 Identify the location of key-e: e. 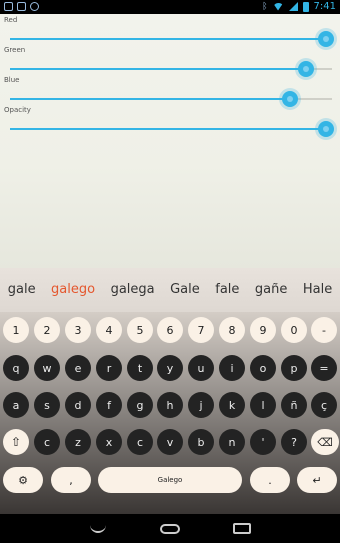
(78, 368).